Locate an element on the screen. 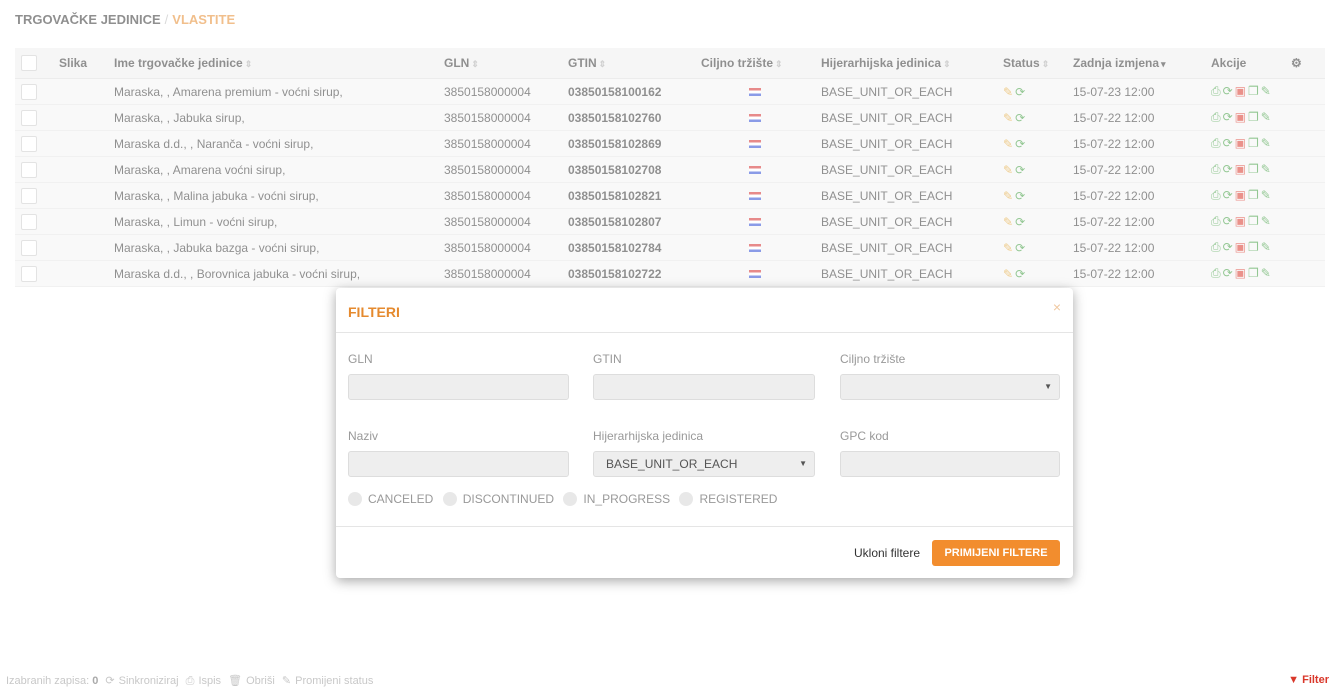  hierarchy-select: BASE_UNIT_OR_EACH ▼ is located at coordinates (704, 464).